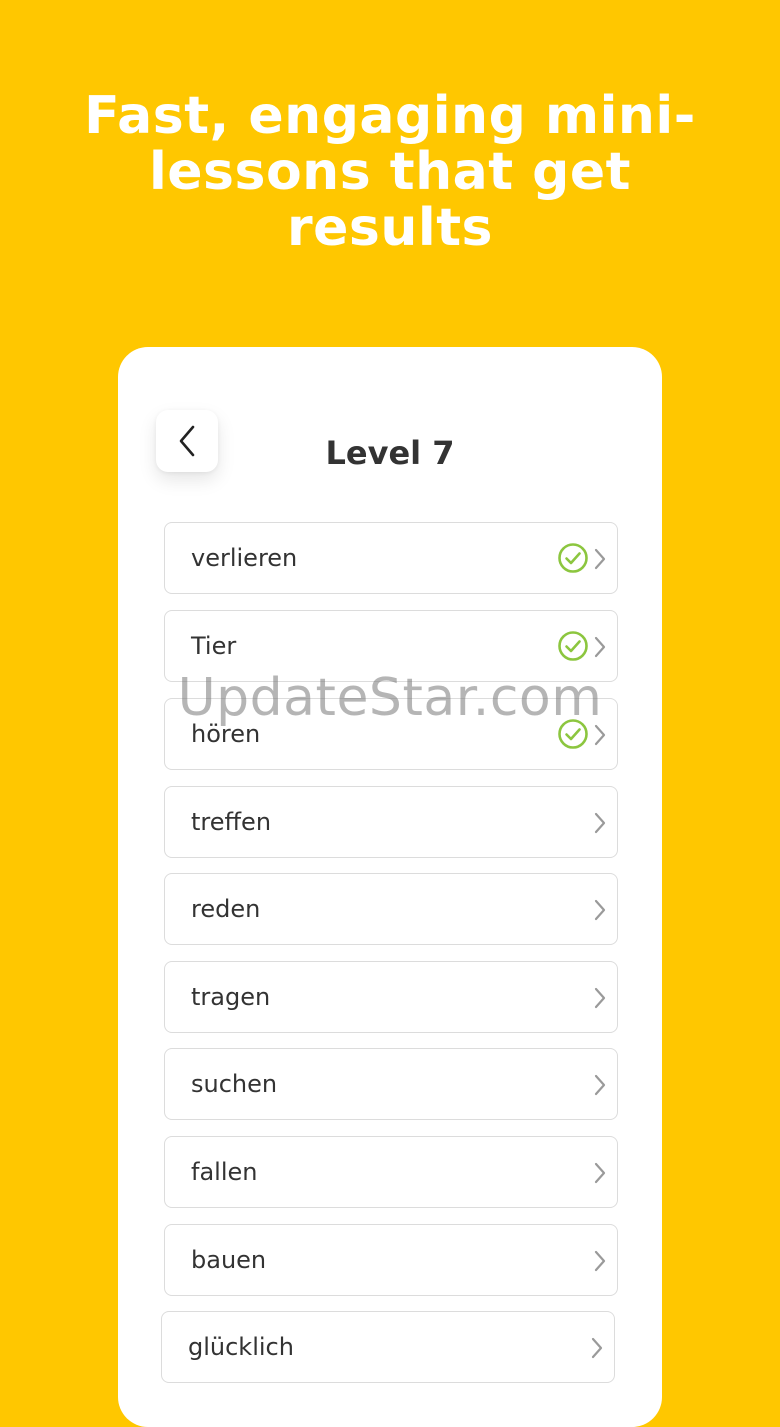  Describe the element at coordinates (226, 909) in the screenshot. I see `word-label: reden` at that location.